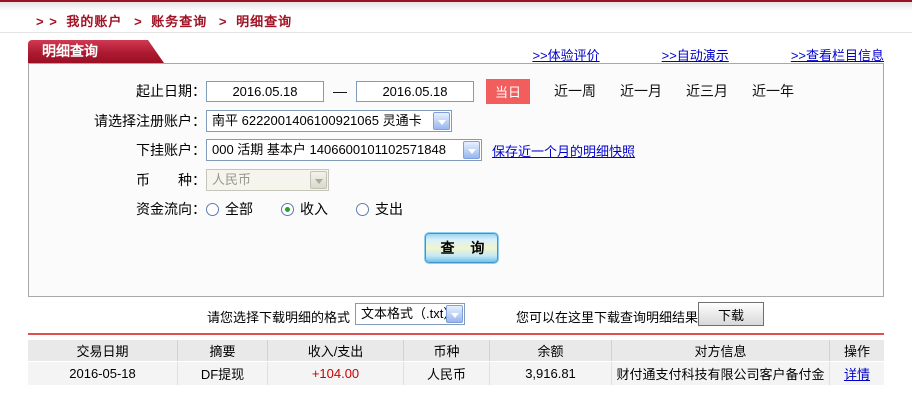 This screenshot has width=912, height=410. What do you see at coordinates (232, 179) in the screenshot?
I see `currency-value: 人民币` at bounding box center [232, 179].